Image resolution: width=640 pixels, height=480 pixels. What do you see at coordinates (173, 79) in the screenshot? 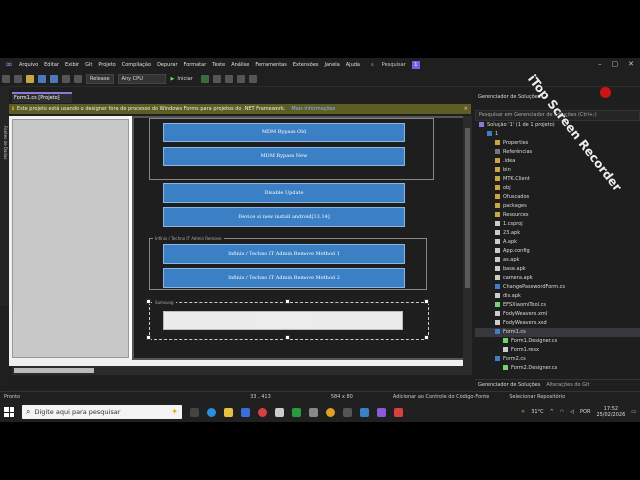
I see `start-icon: ▶` at bounding box center [173, 79].